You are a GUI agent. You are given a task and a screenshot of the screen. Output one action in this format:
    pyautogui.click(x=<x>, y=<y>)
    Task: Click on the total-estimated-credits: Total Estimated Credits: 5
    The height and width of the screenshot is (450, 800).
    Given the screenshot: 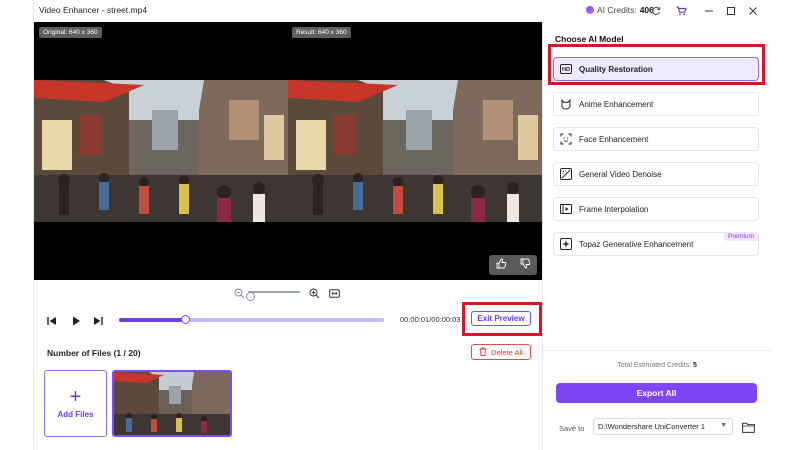 What is the action you would take?
    pyautogui.click(x=657, y=365)
    